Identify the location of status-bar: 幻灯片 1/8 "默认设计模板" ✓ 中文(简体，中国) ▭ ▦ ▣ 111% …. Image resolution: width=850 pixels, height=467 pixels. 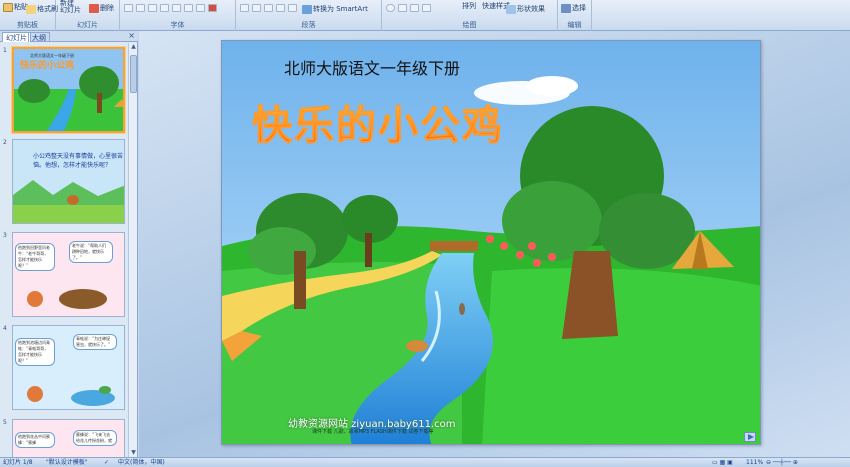
(425, 462).